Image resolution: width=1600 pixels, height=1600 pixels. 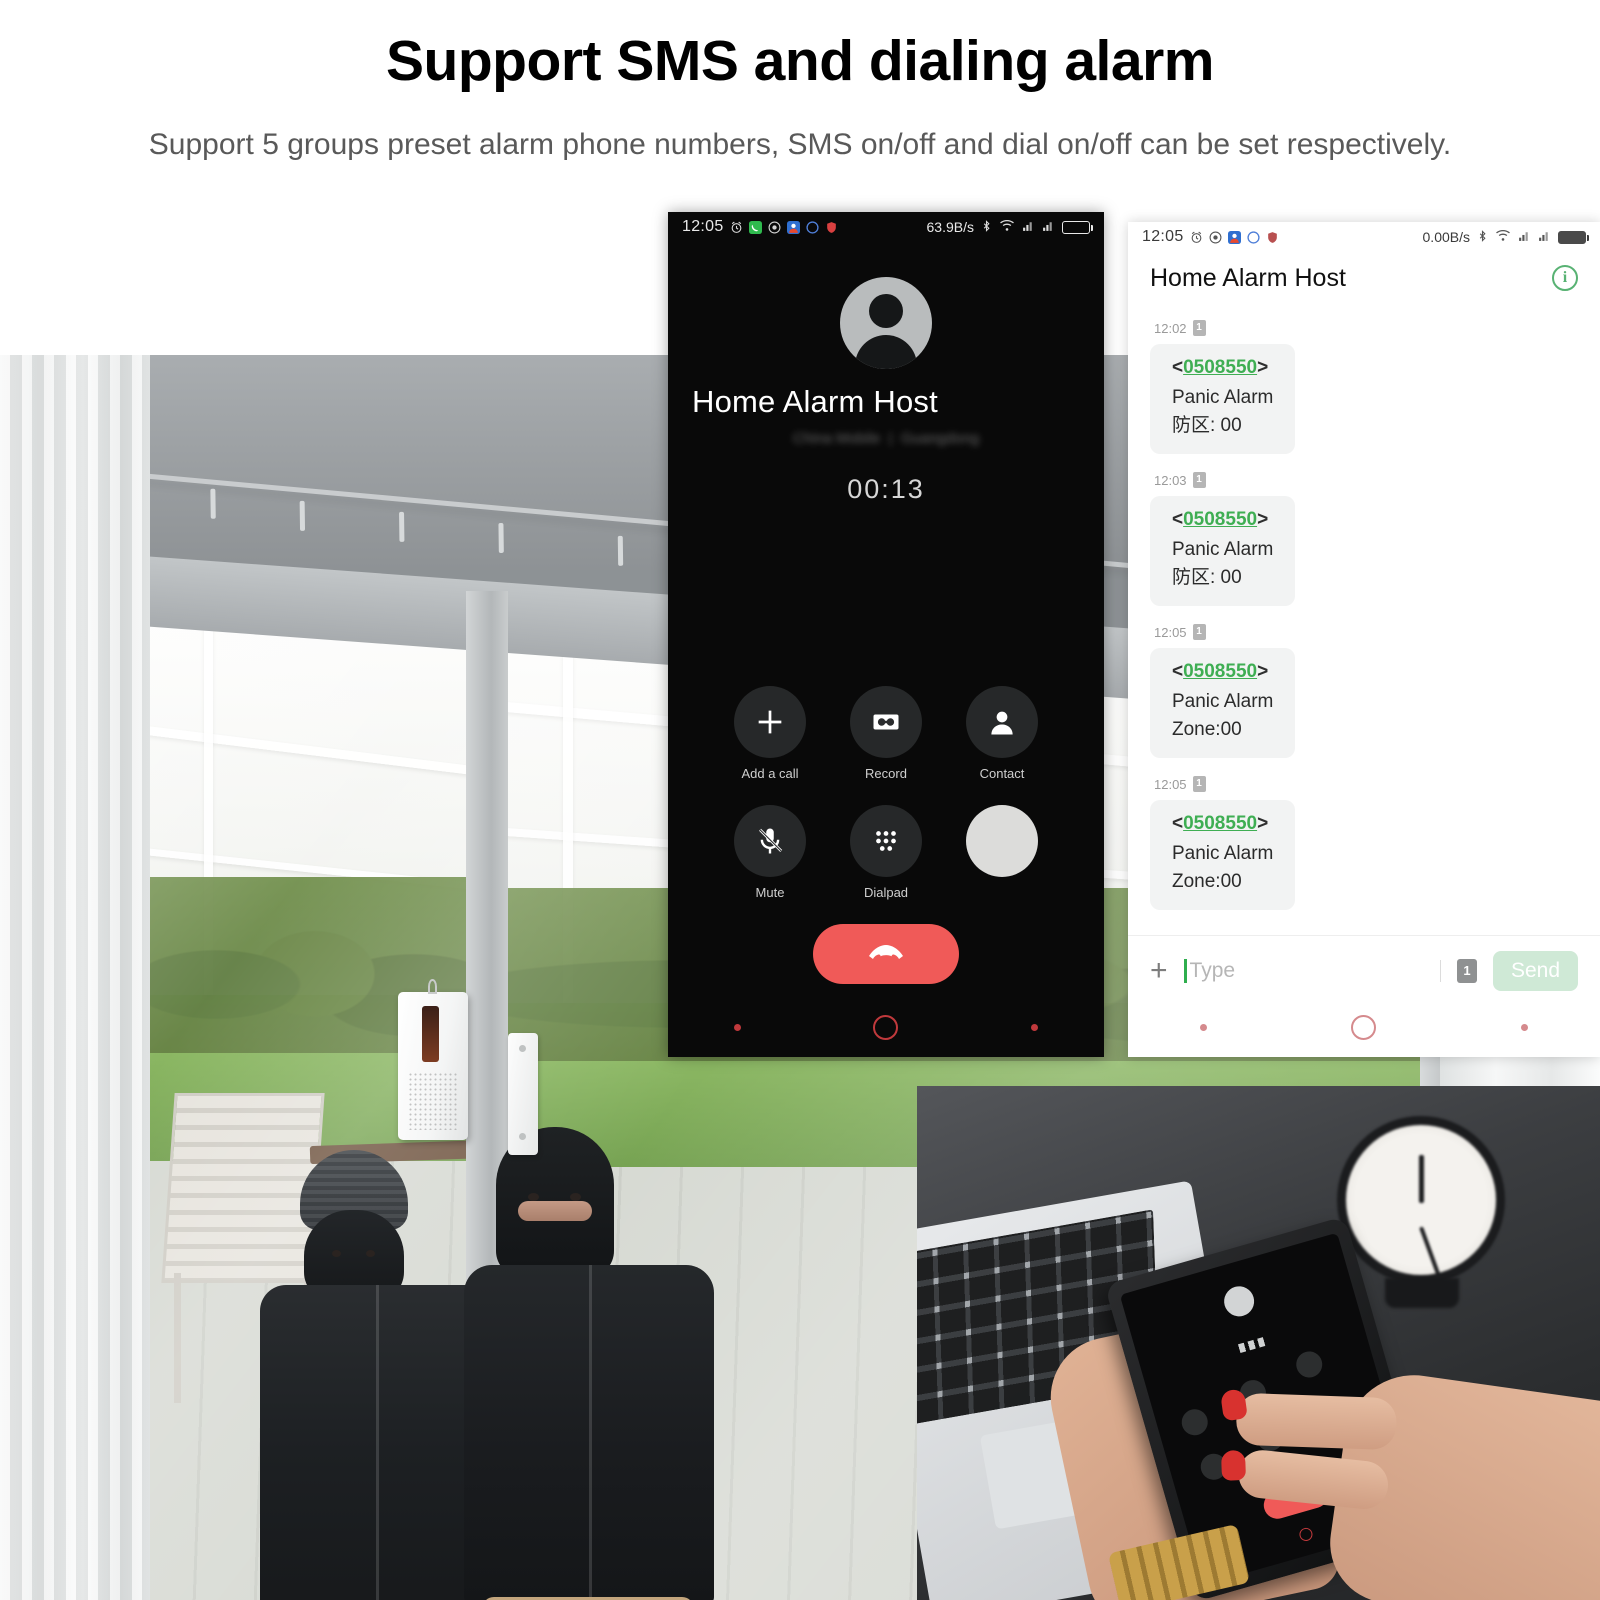 What do you see at coordinates (1170, 480) in the screenshot?
I see `message-timestamp: 12:03` at bounding box center [1170, 480].